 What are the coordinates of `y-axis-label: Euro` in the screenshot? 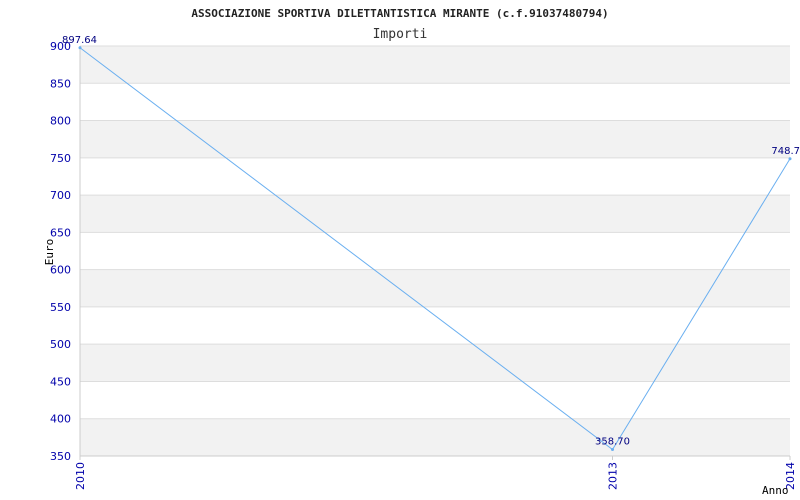 It's located at (49, 252).